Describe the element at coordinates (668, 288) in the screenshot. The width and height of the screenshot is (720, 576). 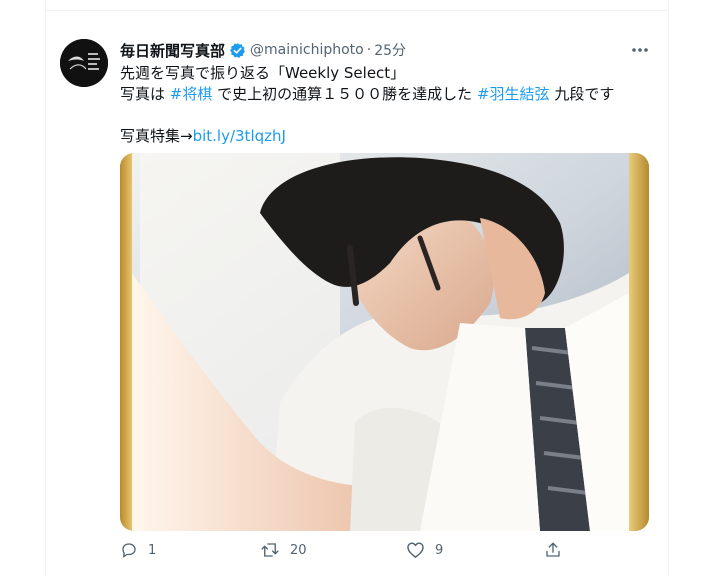
I see `timeline-border-right` at that location.